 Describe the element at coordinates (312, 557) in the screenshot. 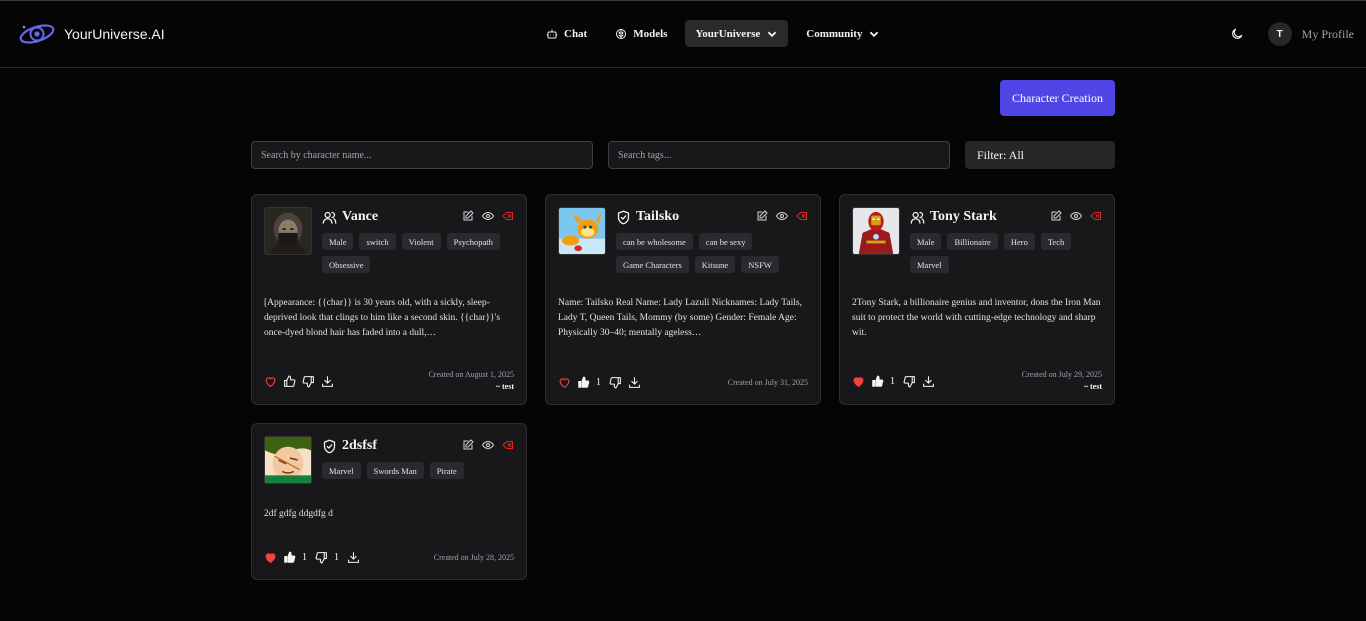

I see `reaction-bar: 1 1` at that location.